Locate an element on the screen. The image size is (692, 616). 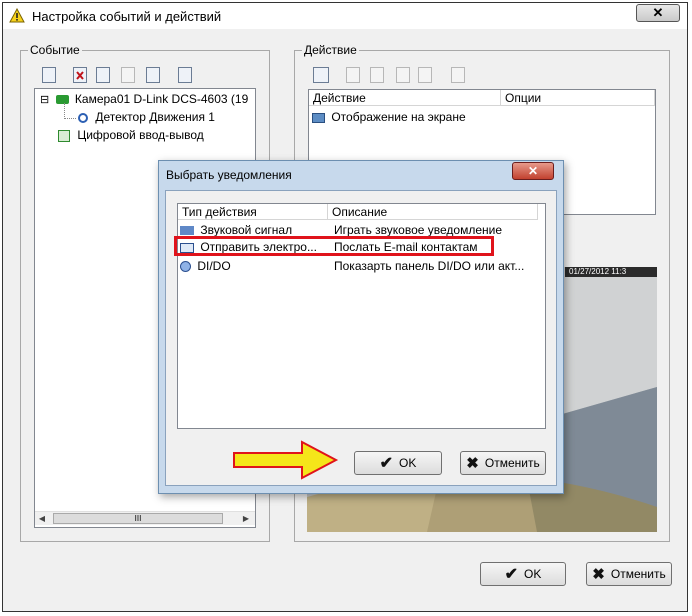
pointer-arrow is located at coordinates (286, 460).